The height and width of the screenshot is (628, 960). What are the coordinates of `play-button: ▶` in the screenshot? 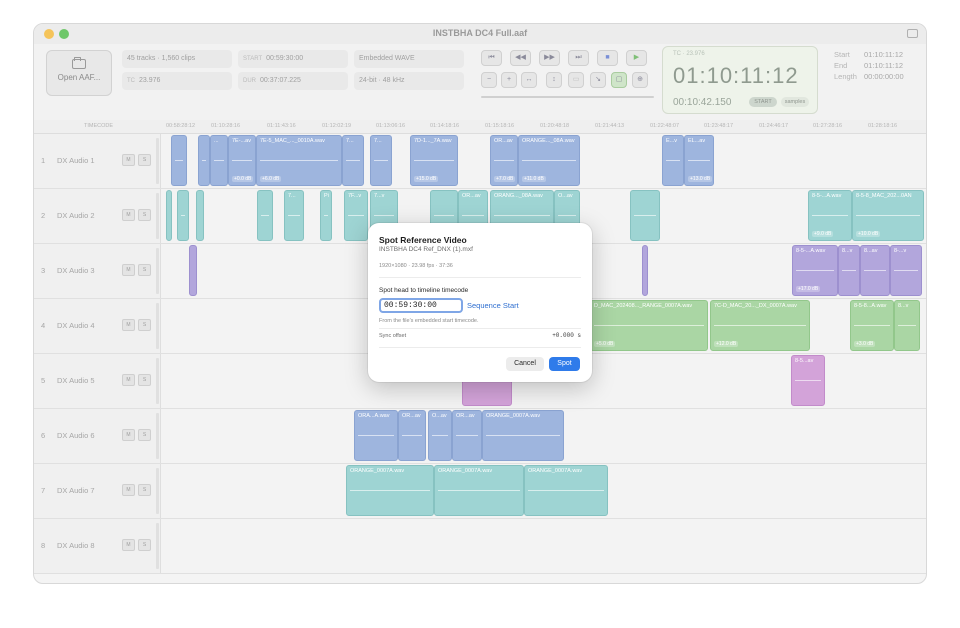 It's located at (636, 58).